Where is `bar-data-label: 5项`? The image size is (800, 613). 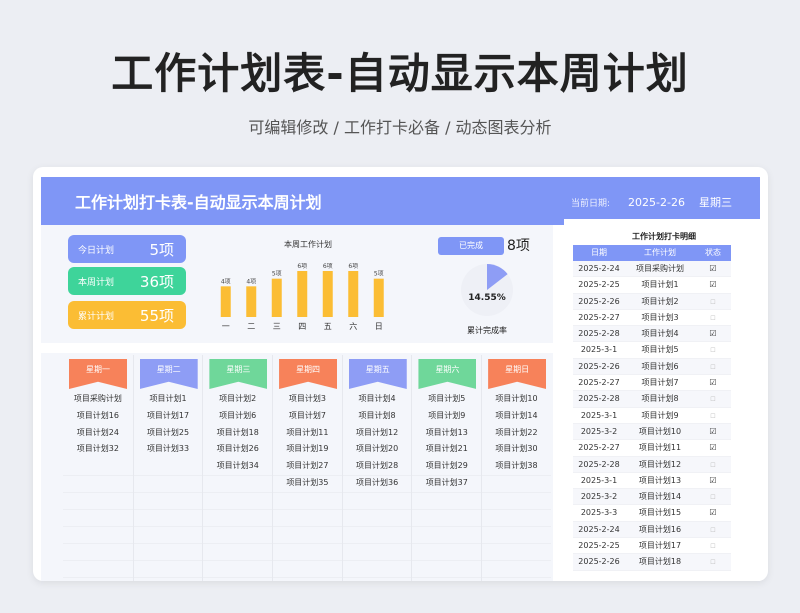
bar-data-label: 5项 is located at coordinates (277, 274).